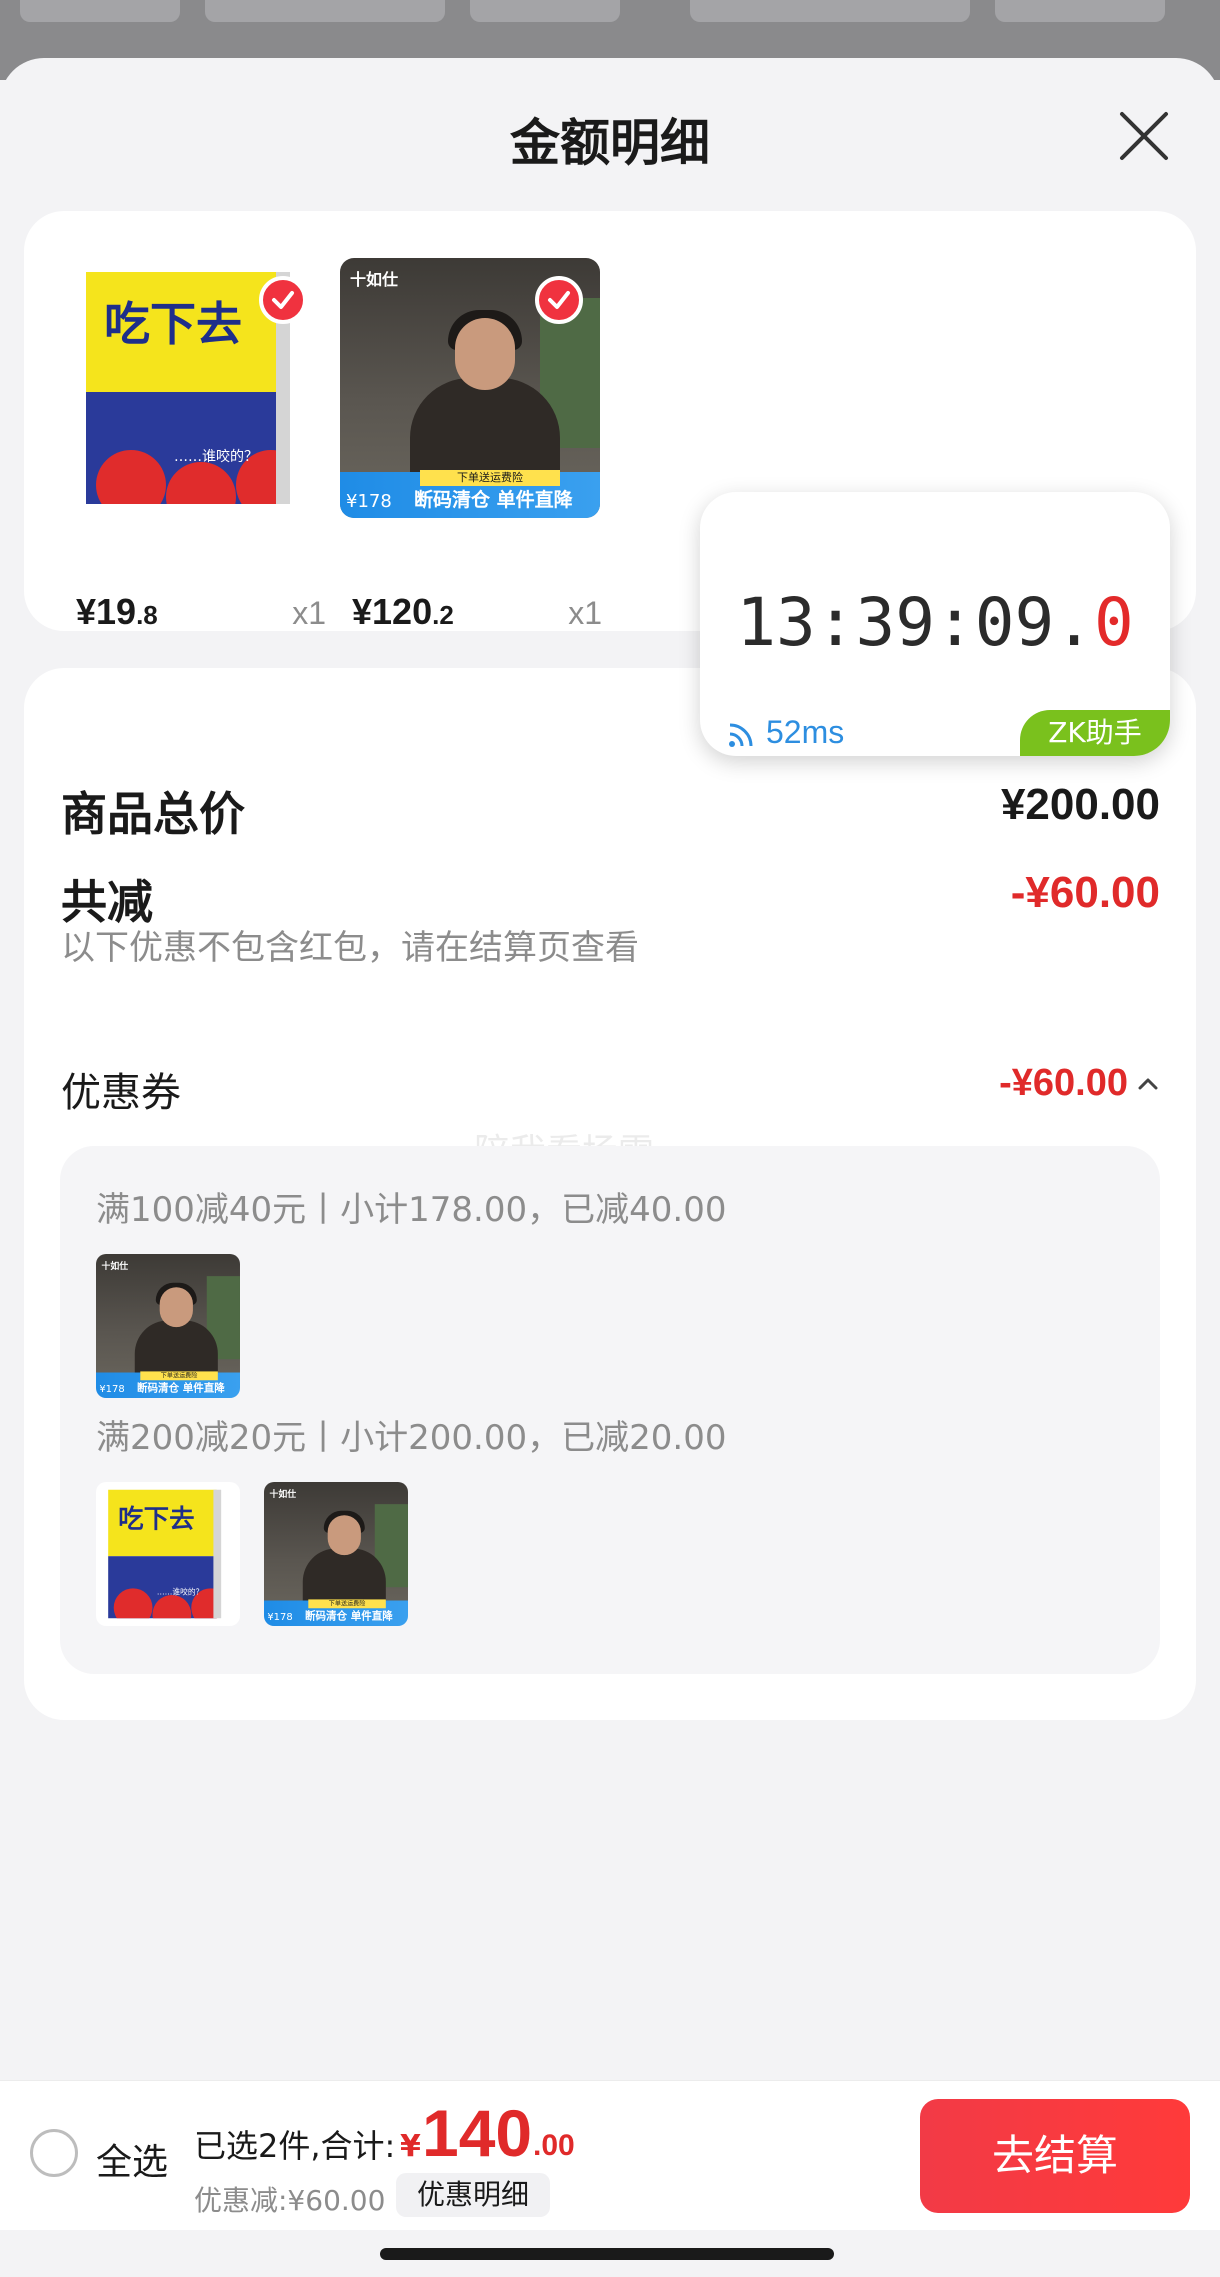  I want to click on total-currency-symbol: ¥, so click(410, 2146).